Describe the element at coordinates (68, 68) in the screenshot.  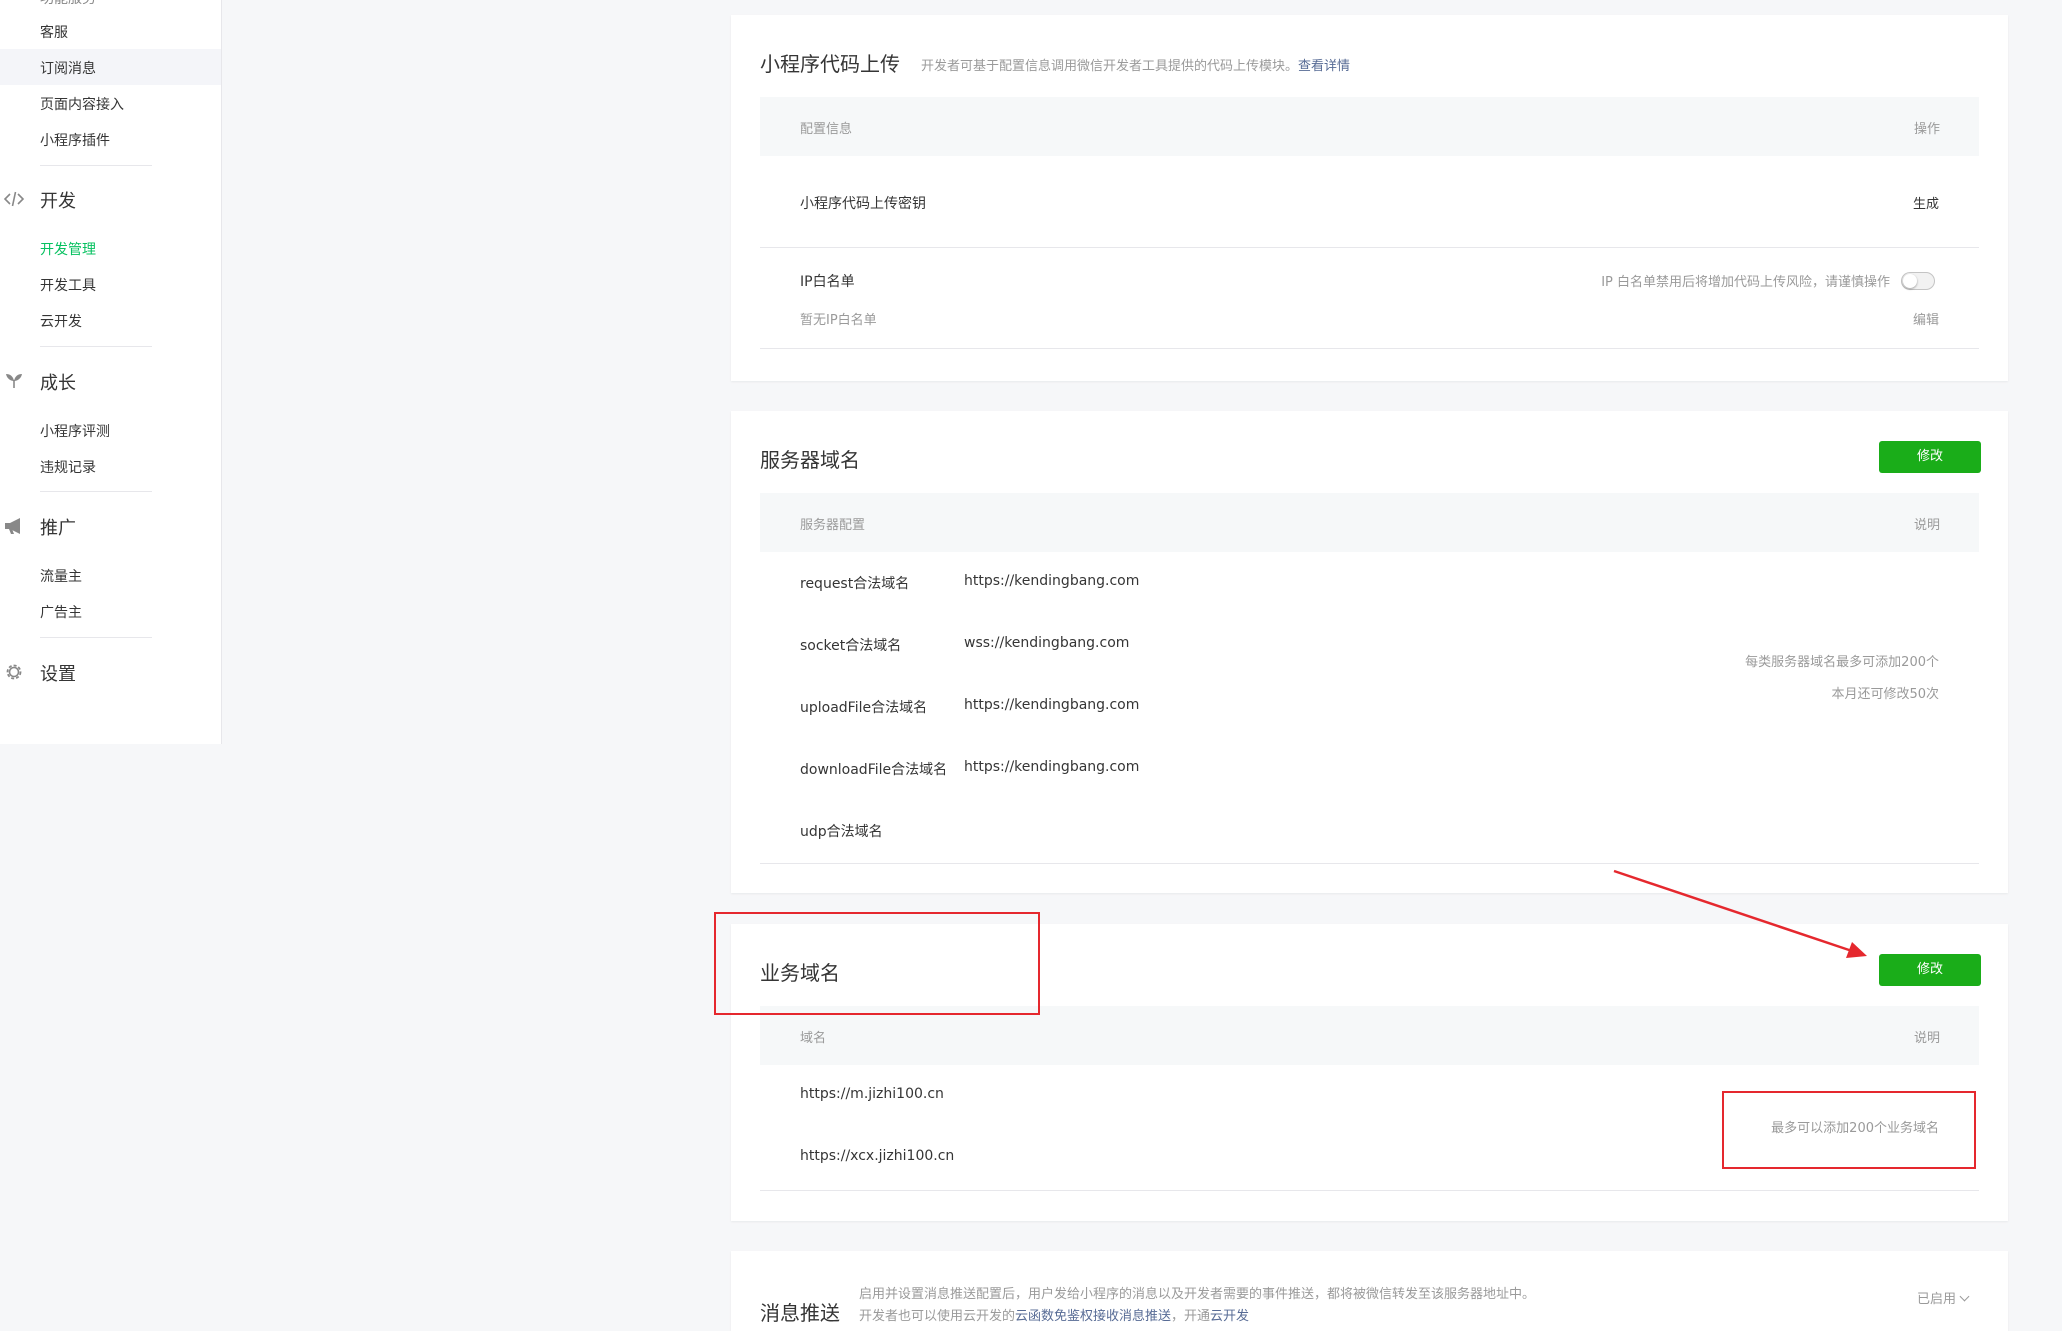
I see `sidebar-item-subscribe-message: 订阅消息` at that location.